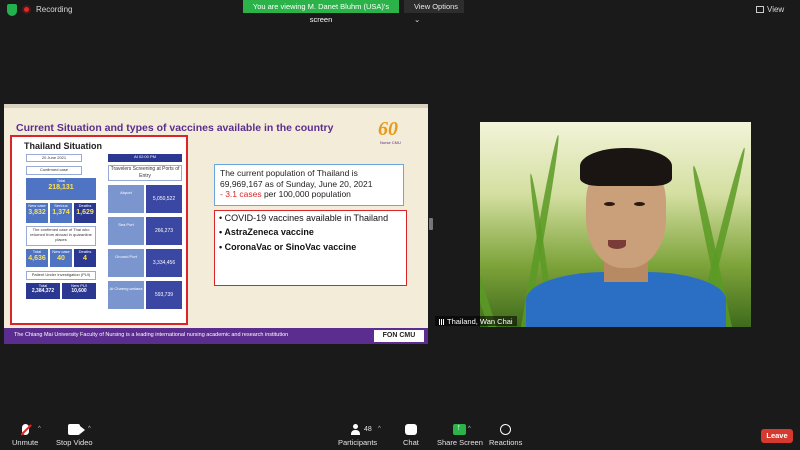 This screenshot has width=800, height=450. Describe the element at coordinates (89, 429) in the screenshot. I see `video-options-caret-icon: ^` at that location.